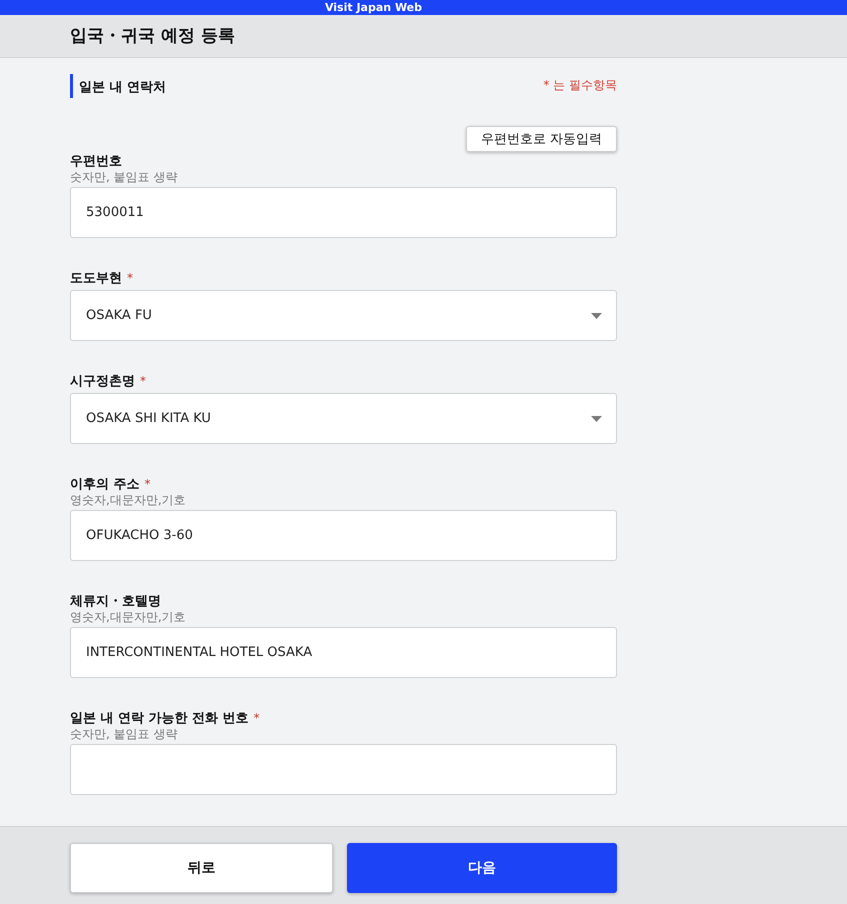 The image size is (847, 904). What do you see at coordinates (343, 652) in the screenshot?
I see `input-field: INTERCONTINENTAL HOTEL OSAKA` at bounding box center [343, 652].